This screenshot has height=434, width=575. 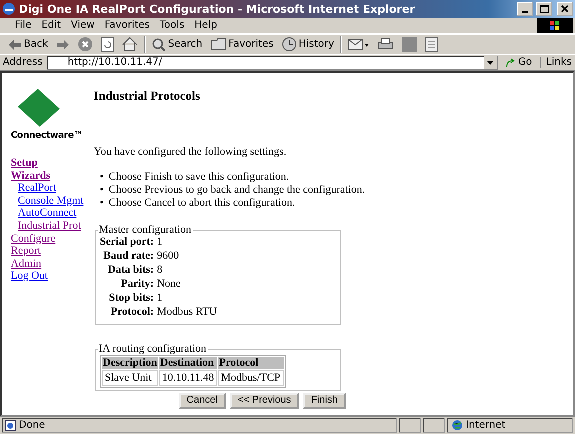 I want to click on menu-item: View, so click(x=83, y=25).